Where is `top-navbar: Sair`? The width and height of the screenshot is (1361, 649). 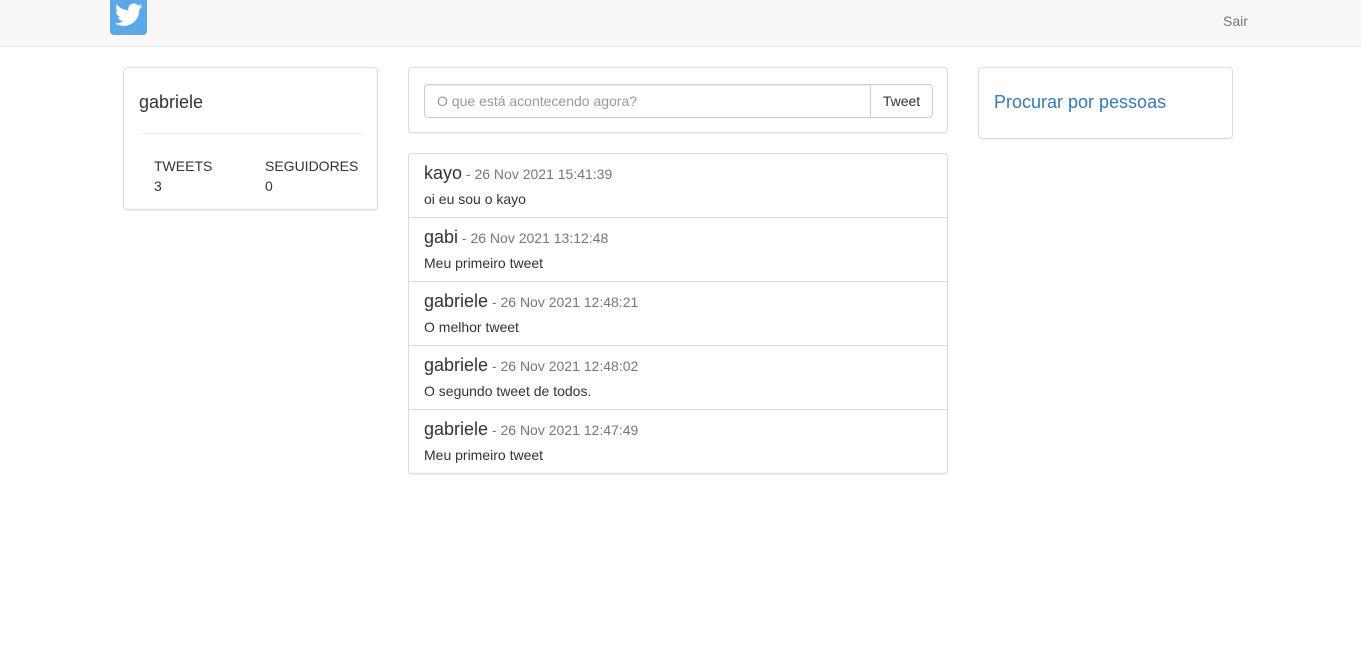
top-navbar: Sair is located at coordinates (680, 23).